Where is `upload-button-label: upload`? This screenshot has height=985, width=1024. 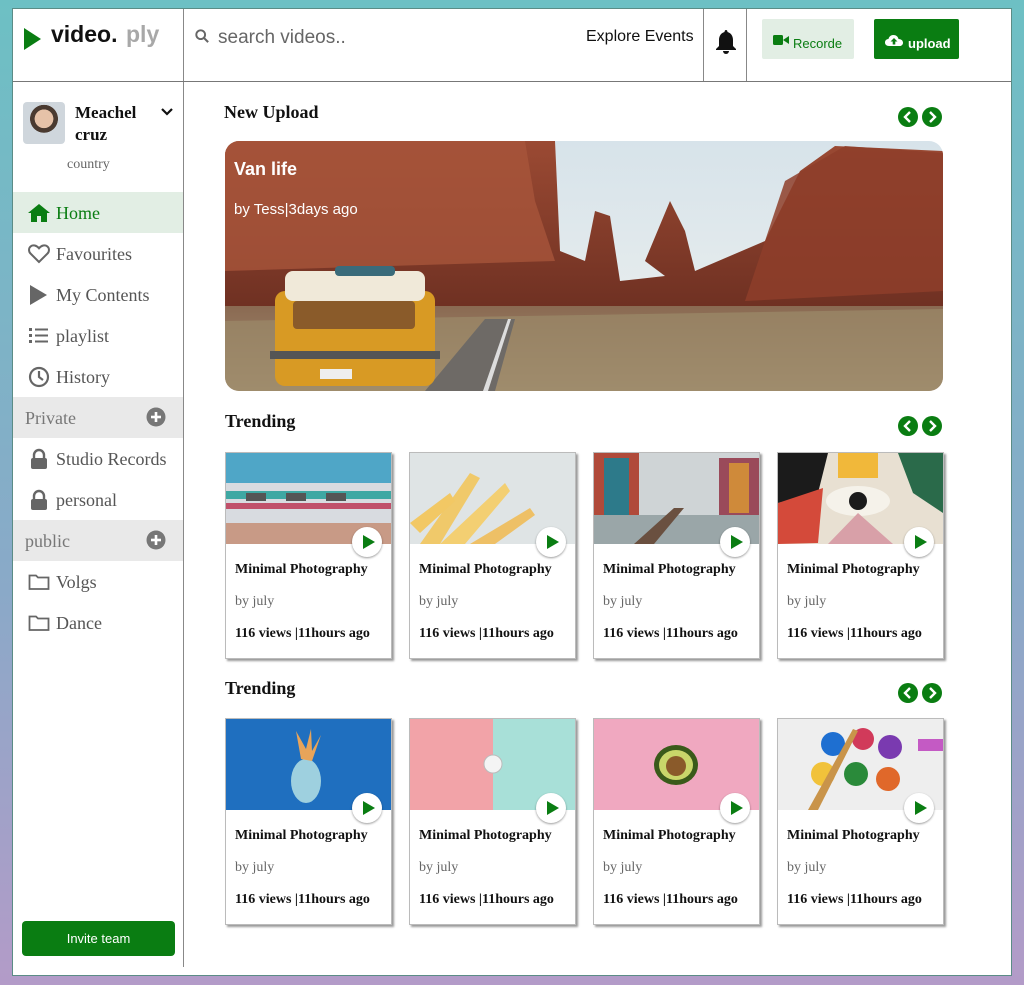 upload-button-label: upload is located at coordinates (929, 43).